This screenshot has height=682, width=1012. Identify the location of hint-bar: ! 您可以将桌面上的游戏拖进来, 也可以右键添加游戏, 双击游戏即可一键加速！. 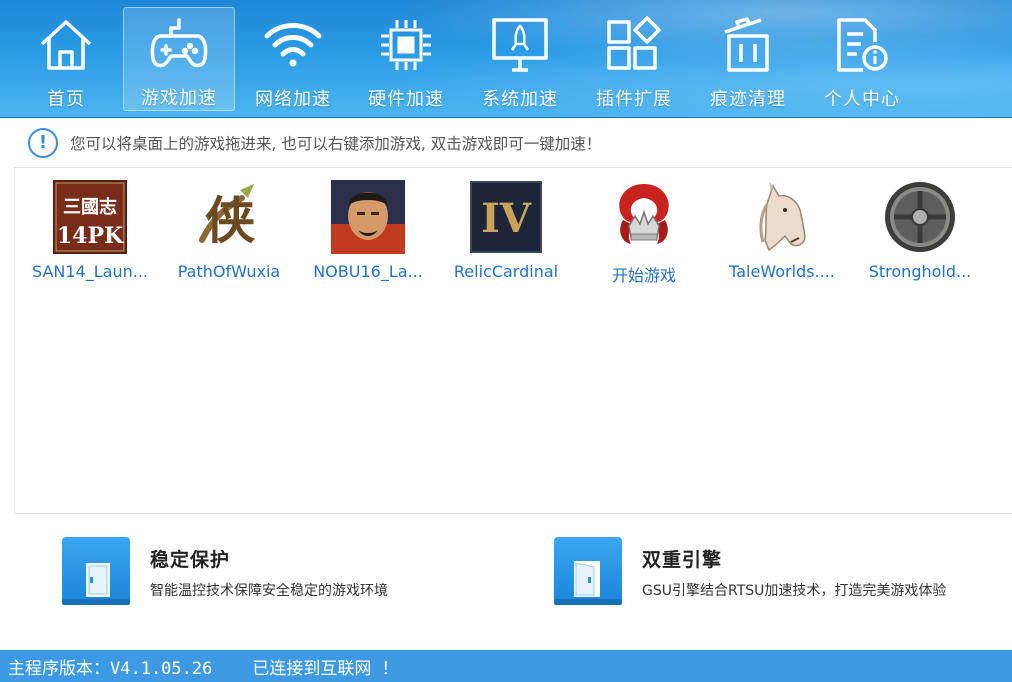
(513, 143).